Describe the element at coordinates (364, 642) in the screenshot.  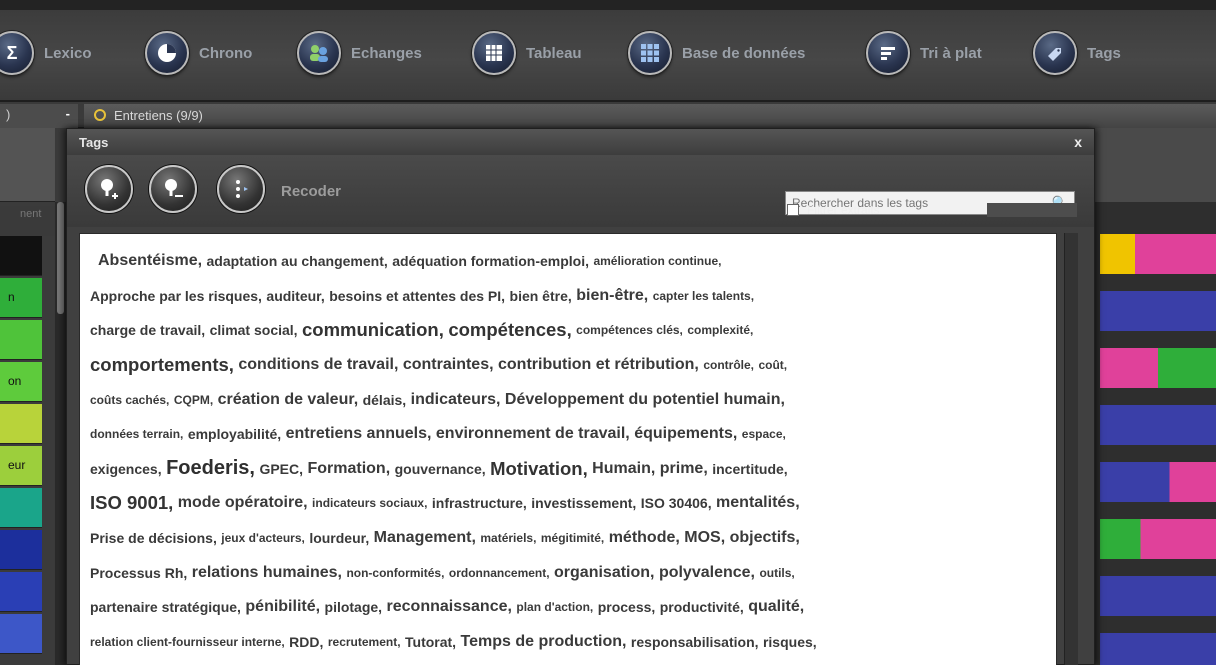
I see `tag-item: recrutement,` at that location.